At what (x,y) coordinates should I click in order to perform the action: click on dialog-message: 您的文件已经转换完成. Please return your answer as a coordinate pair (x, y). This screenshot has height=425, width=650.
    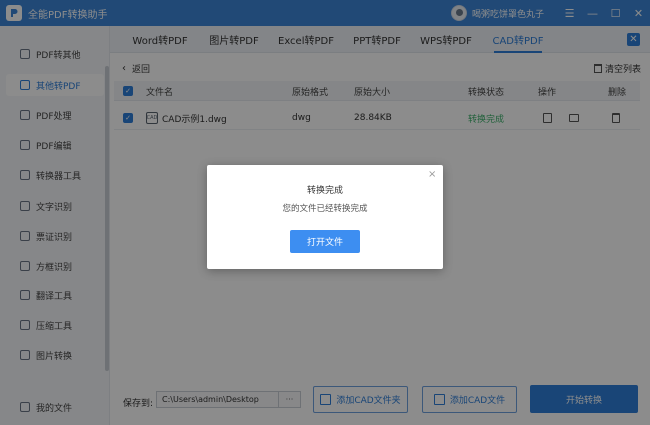
    Looking at the image, I should click on (325, 209).